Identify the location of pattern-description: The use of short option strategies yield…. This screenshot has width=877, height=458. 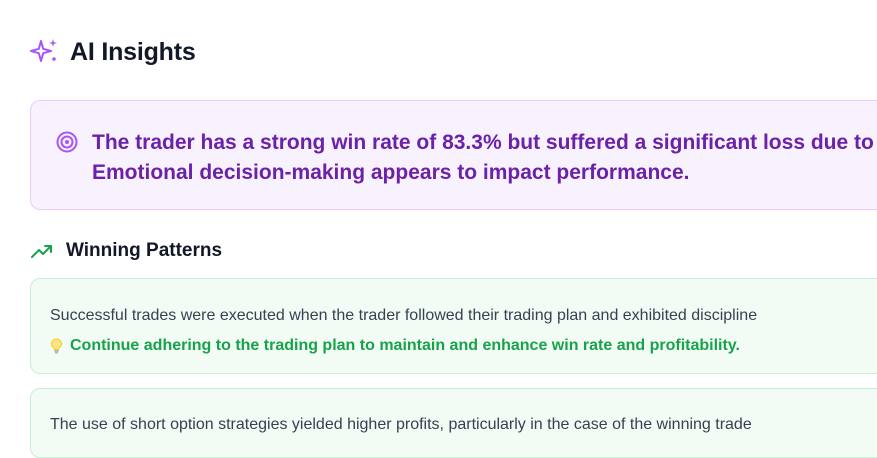
(401, 424).